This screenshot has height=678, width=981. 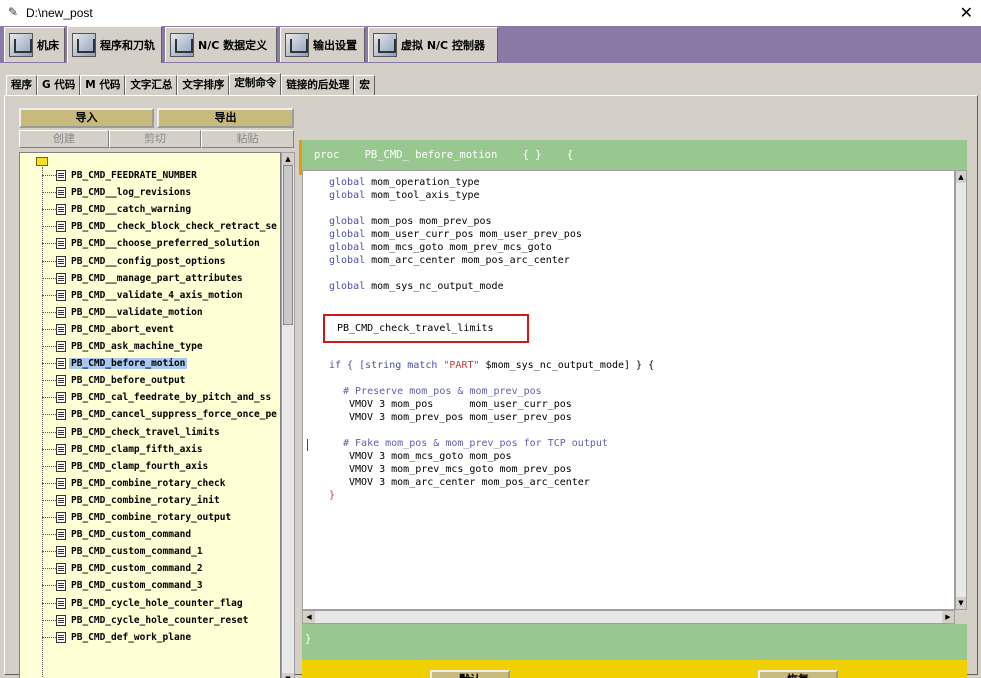 What do you see at coordinates (157, 278) in the screenshot?
I see `tree-item-label: PB_CMD__manage_part_attributes` at bounding box center [157, 278].